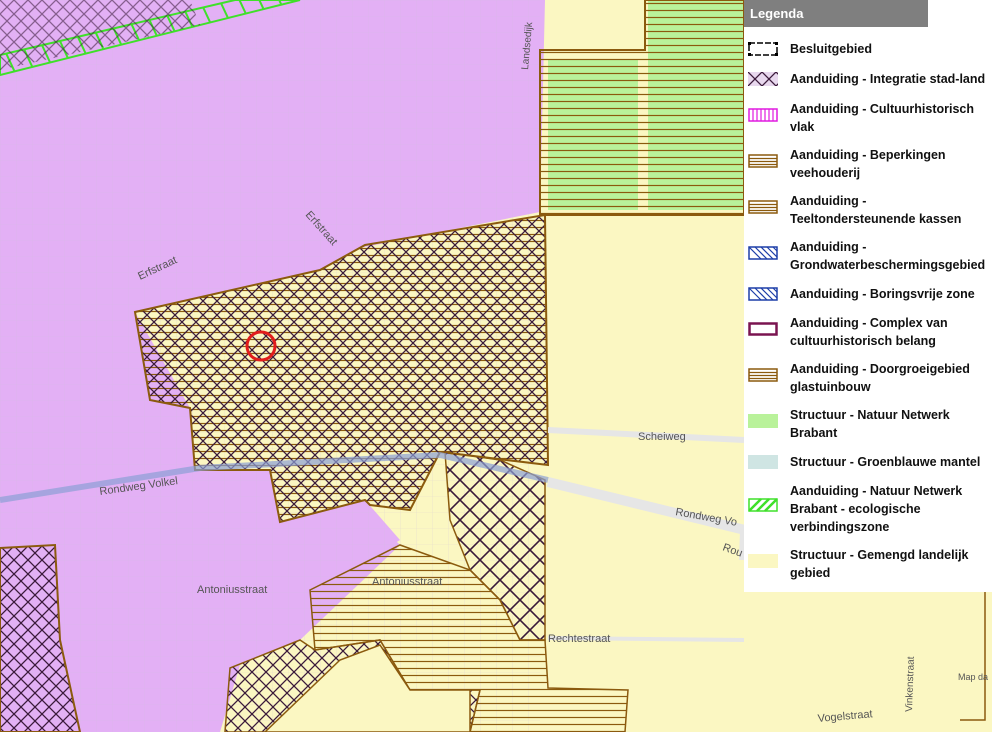  Describe the element at coordinates (763, 561) in the screenshot. I see `yellow-swatch-icon` at that location.